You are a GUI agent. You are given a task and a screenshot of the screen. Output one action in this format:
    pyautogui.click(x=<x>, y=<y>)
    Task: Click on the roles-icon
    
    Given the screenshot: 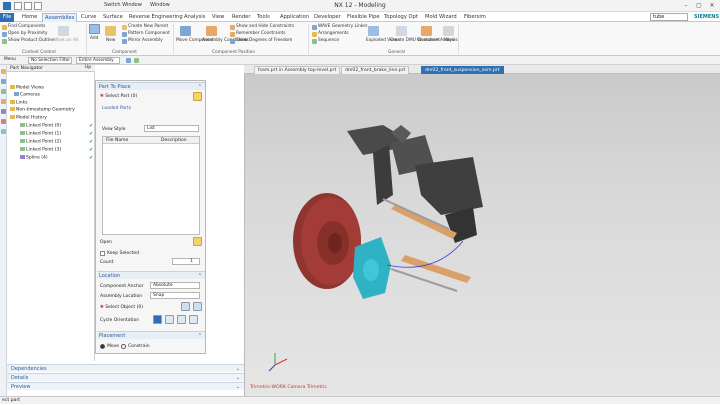 What is the action you would take?
    pyautogui.click(x=3, y=121)
    